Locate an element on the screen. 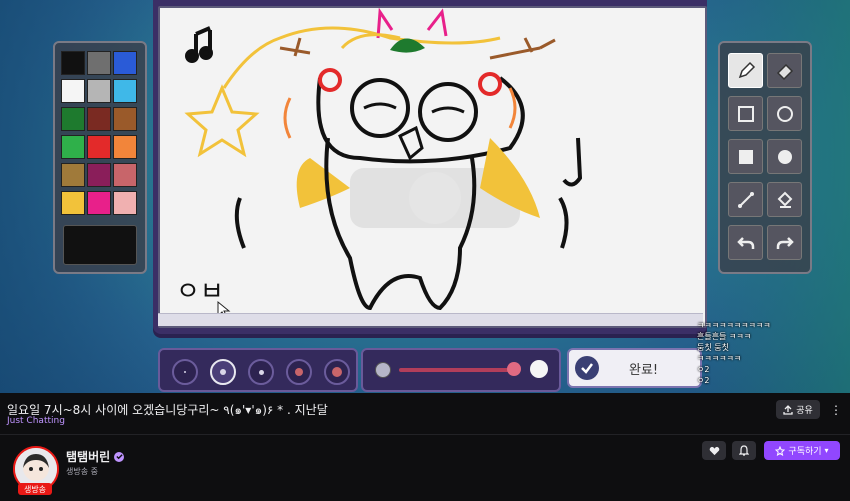 The height and width of the screenshot is (501, 850). rectangle-outline-tool-button is located at coordinates (745, 113).